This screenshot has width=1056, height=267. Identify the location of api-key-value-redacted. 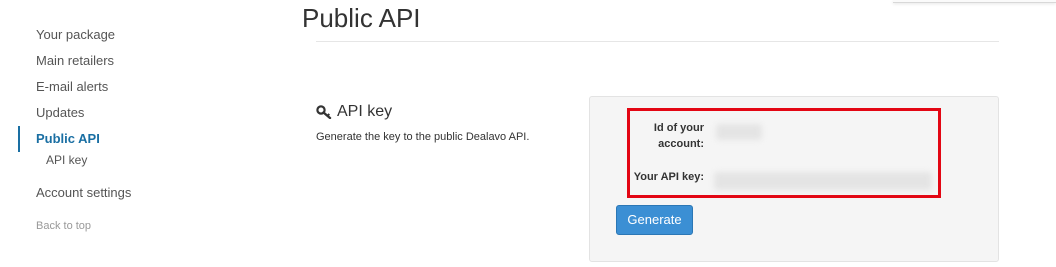
(823, 181).